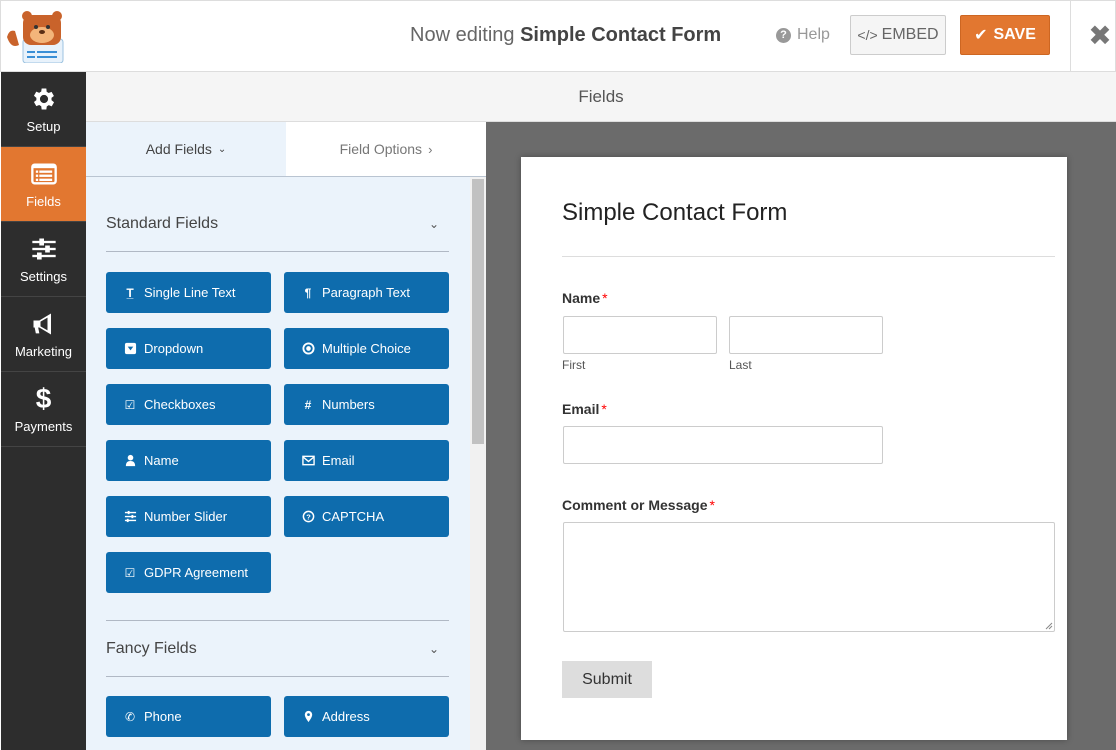  Describe the element at coordinates (43, 398) in the screenshot. I see `dollar-icon: $` at that location.